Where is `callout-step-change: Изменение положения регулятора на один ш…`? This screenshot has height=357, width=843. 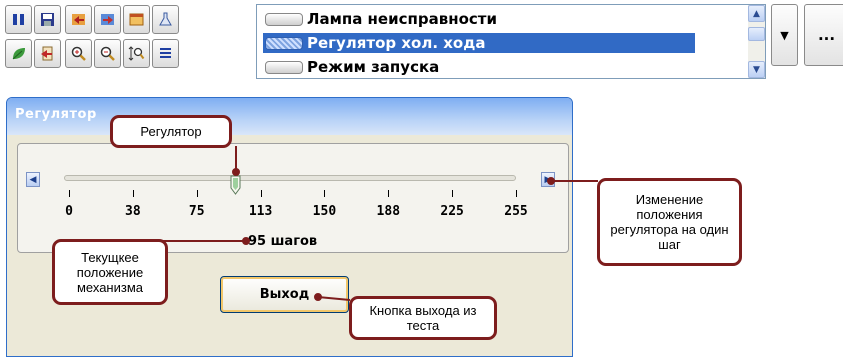 callout-step-change: Изменение положения регулятора на один ш… is located at coordinates (669, 222).